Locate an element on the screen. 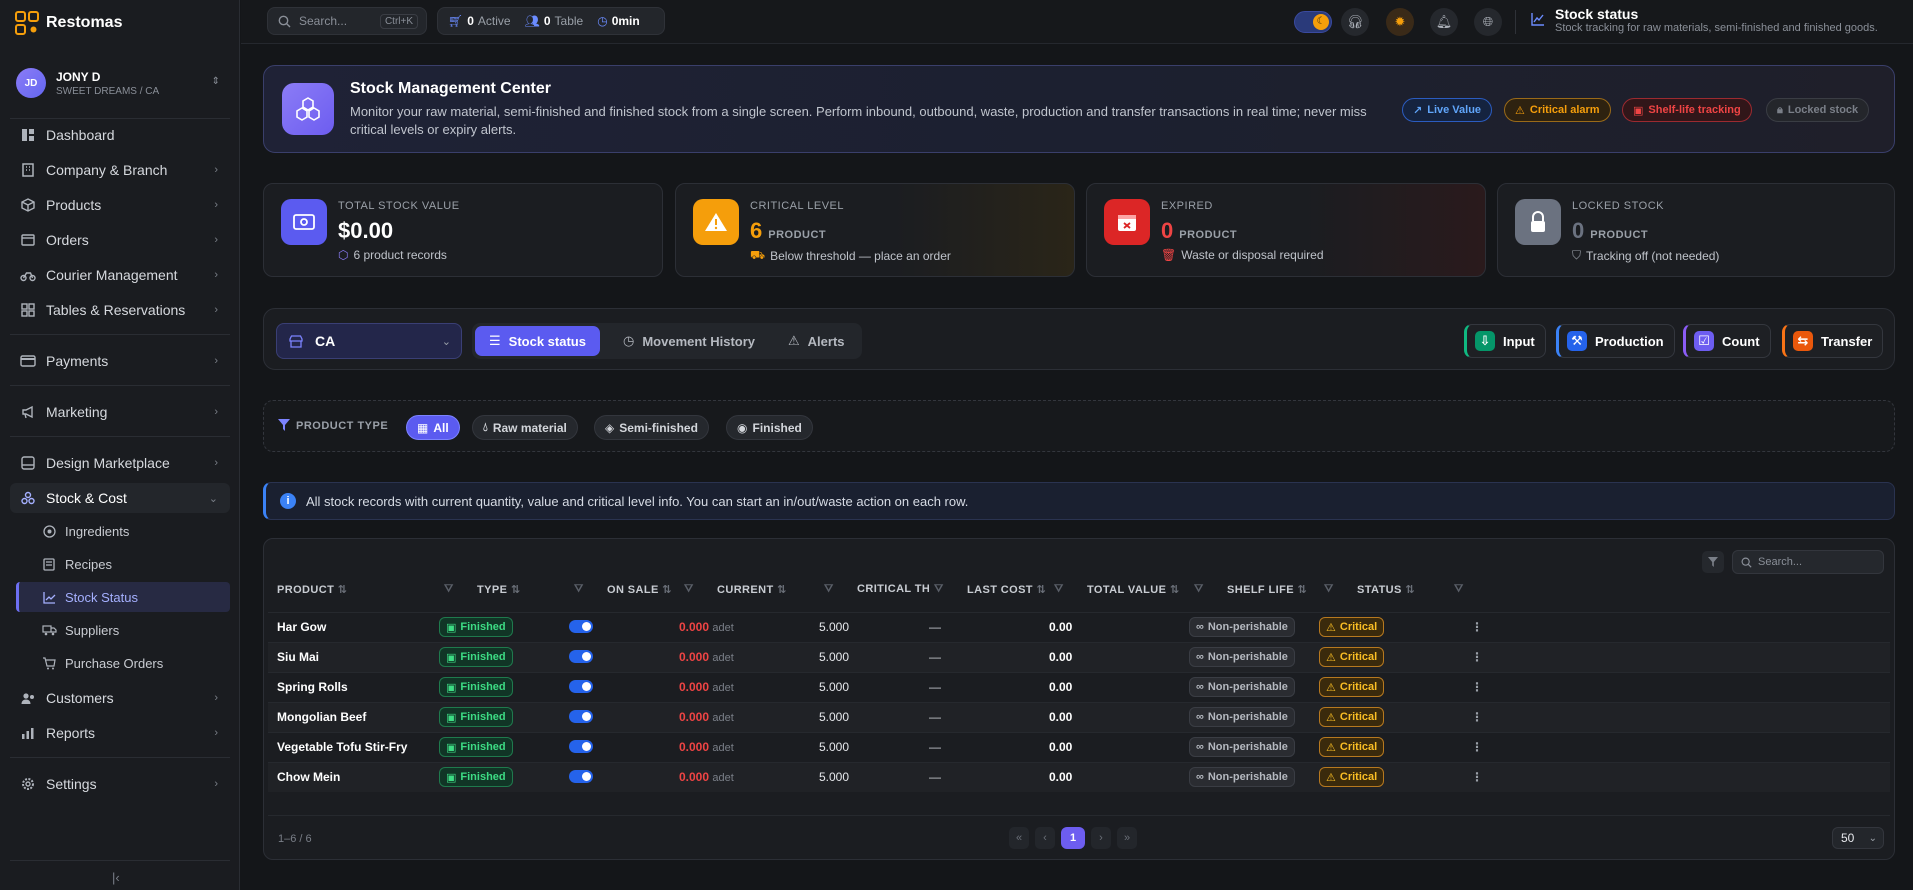 The image size is (1913, 890). sidebar-item-payments: Payments › is located at coordinates (120, 361).